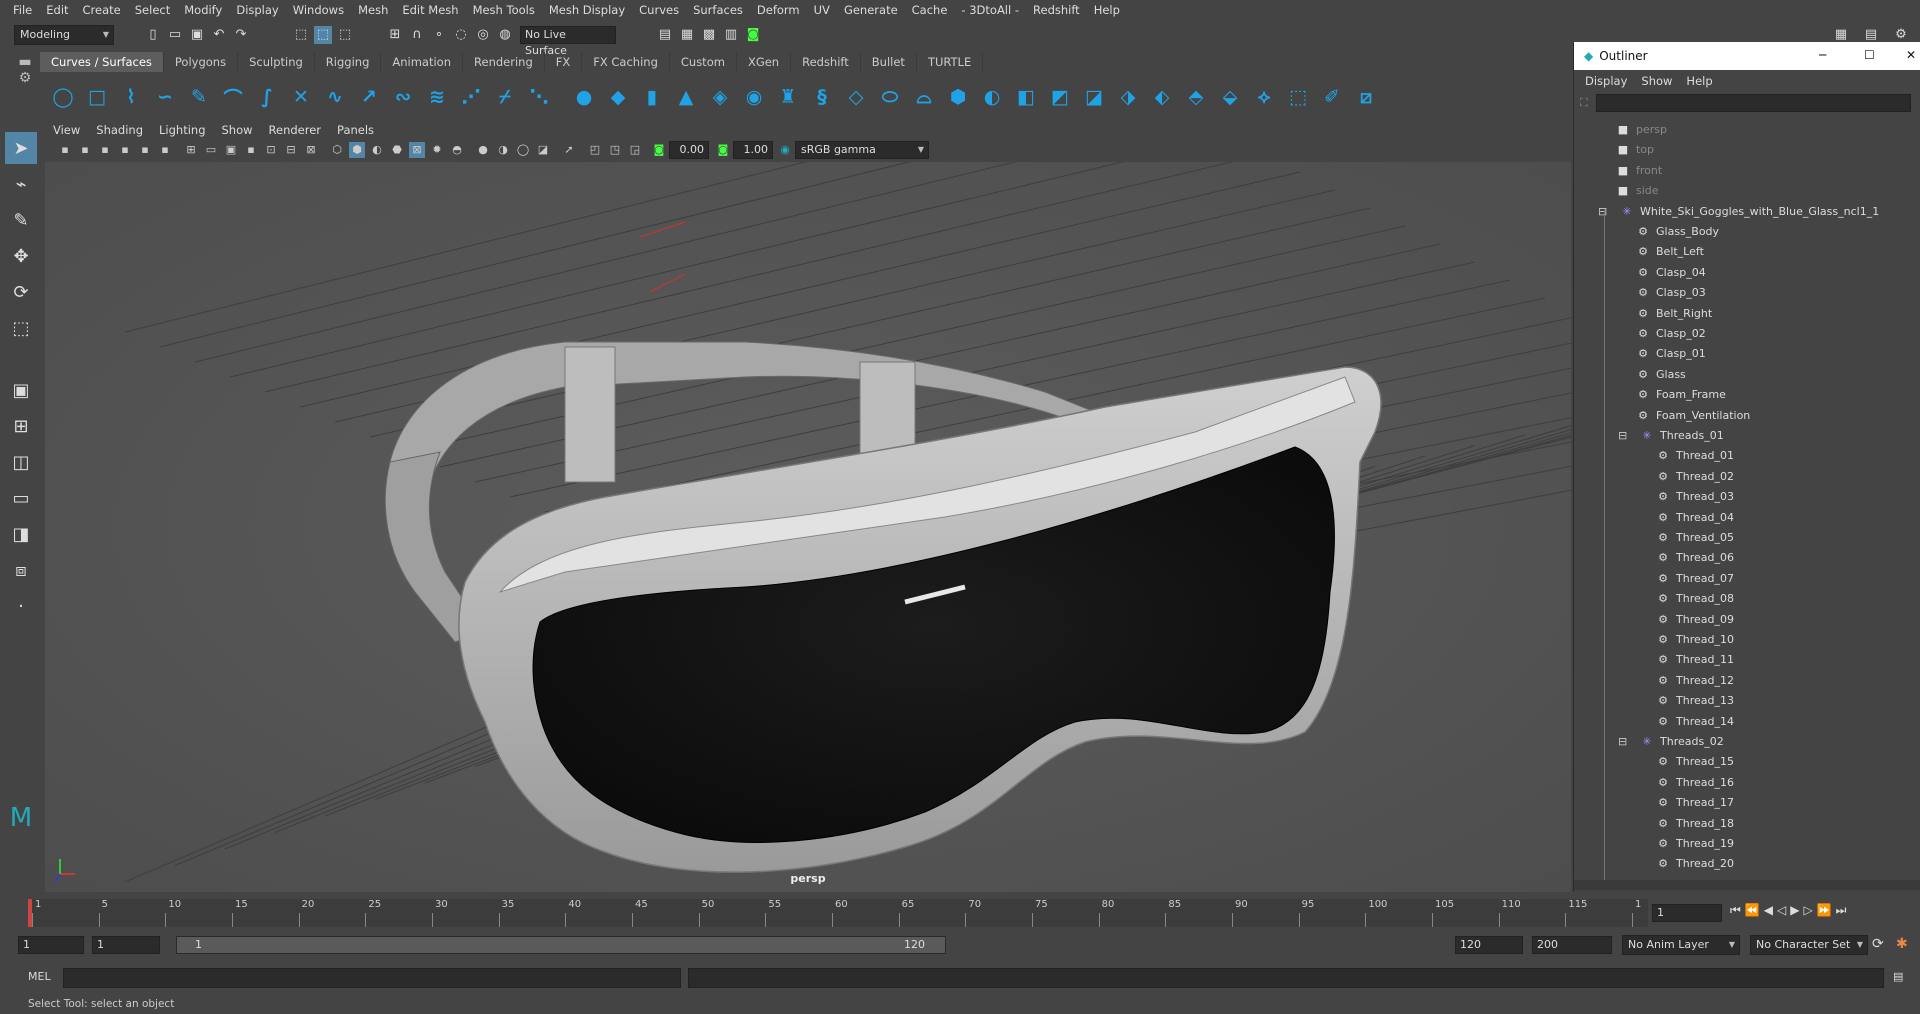  Describe the element at coordinates (723, 150) in the screenshot. I see `gamma-icon: ◙` at that location.